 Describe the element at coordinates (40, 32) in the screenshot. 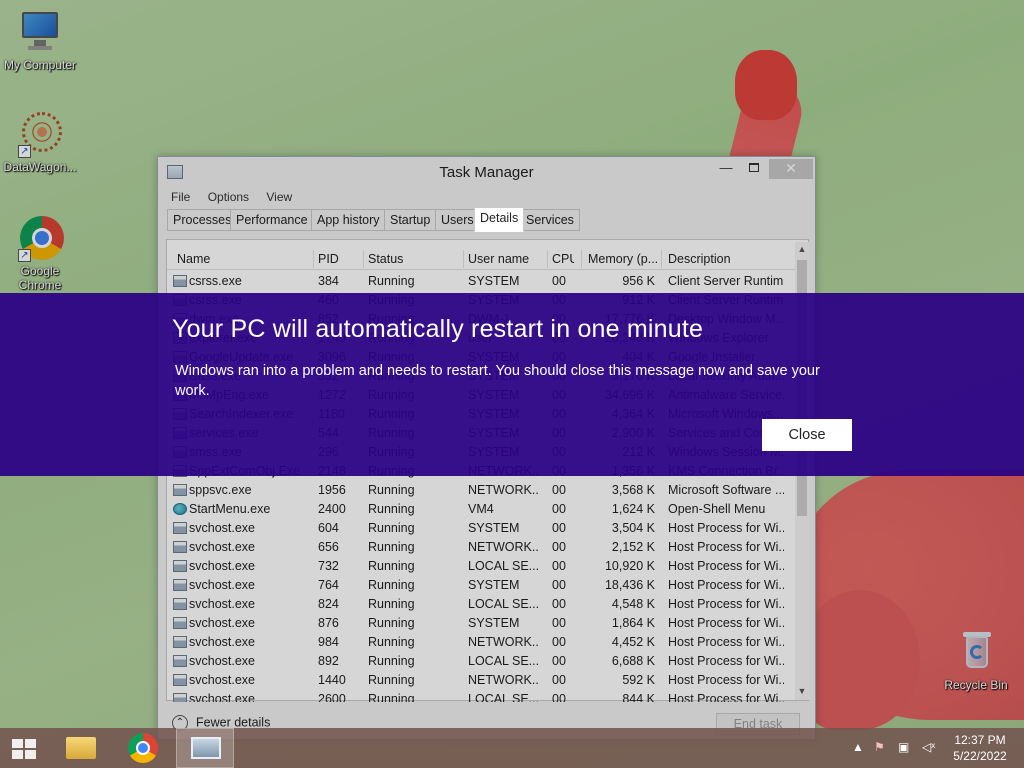

I see `computer-icon` at that location.